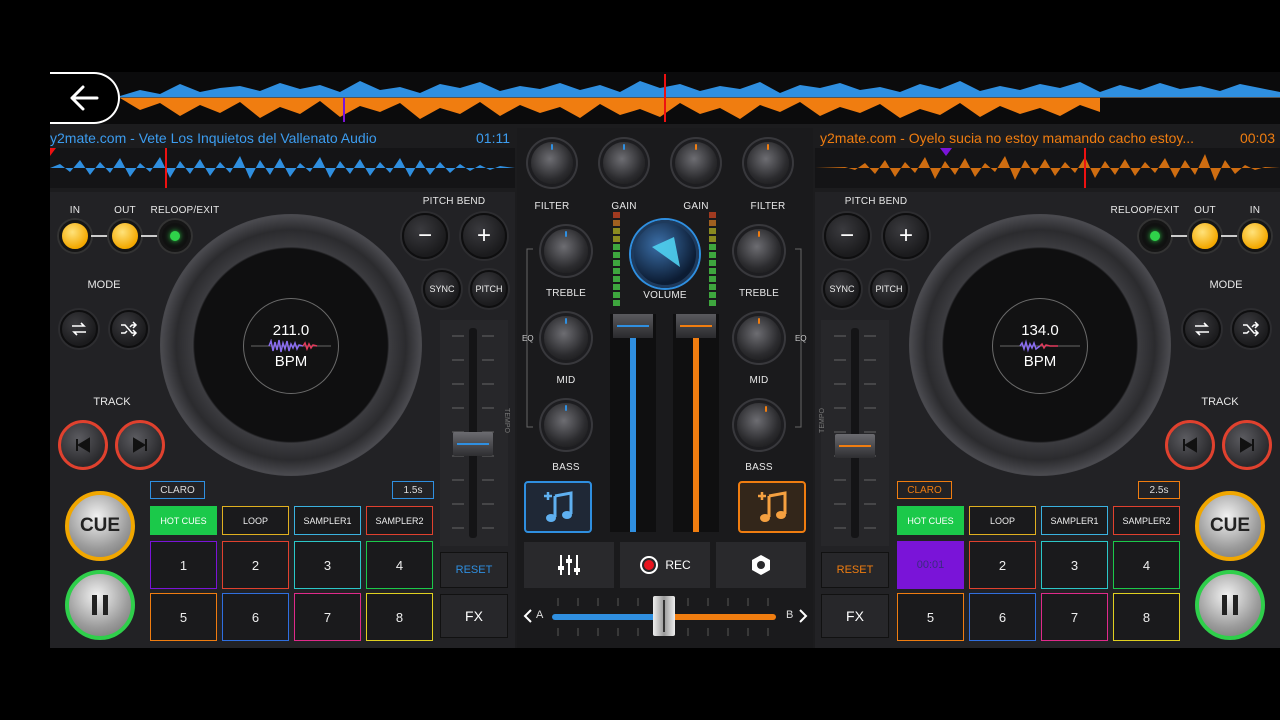  What do you see at coordinates (413, 490) in the screenshot?
I see `left-time-chip: 1.5s` at bounding box center [413, 490].